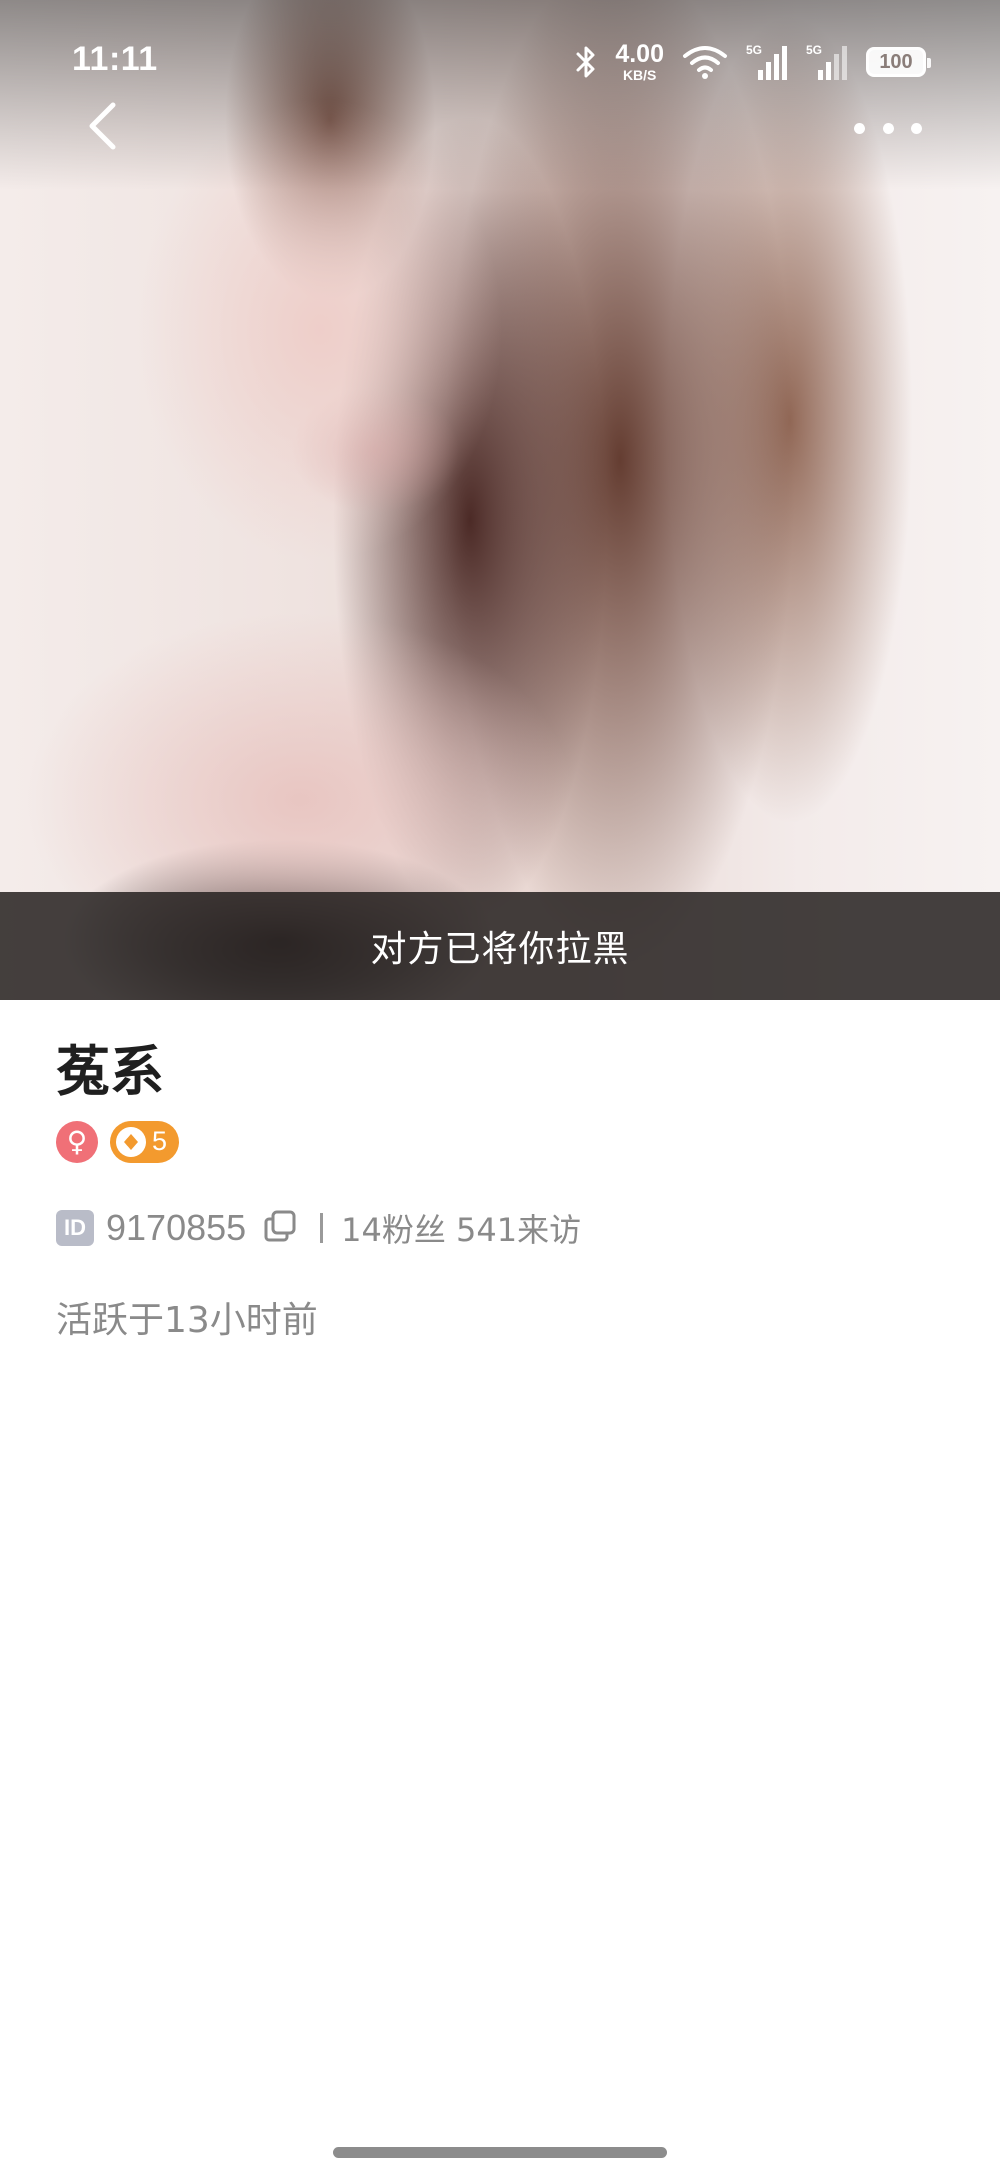  I want to click on status-bar: 11:11 4.00 KB/S 5G 5G 100, so click(500, 55).